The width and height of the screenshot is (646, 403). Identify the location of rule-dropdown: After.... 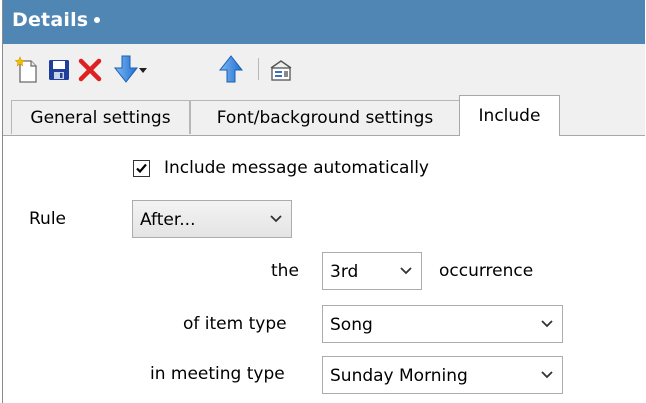
(212, 219).